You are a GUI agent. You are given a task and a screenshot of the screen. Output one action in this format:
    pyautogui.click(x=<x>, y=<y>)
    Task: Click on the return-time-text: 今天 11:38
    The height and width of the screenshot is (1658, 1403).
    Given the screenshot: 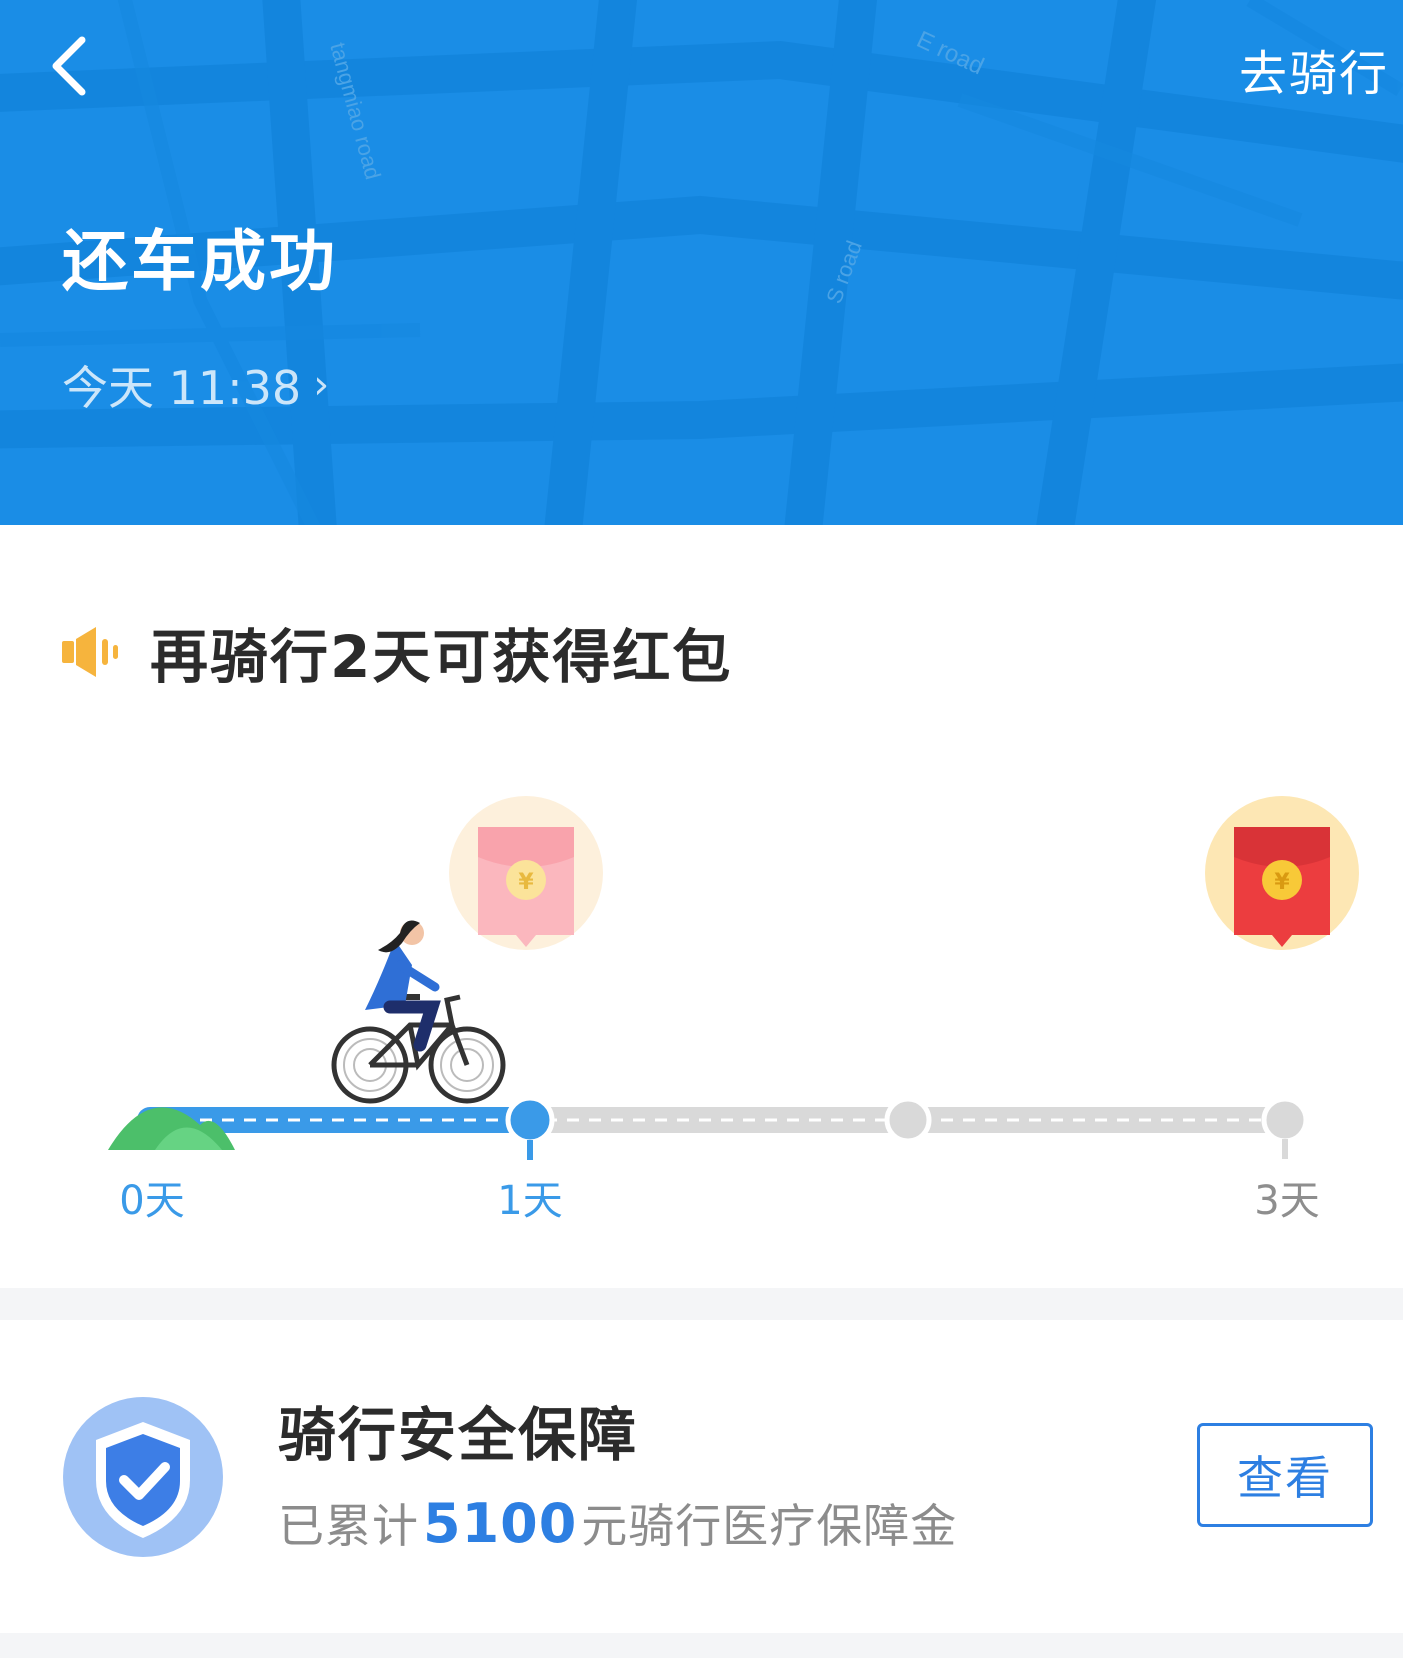 What is the action you would take?
    pyautogui.click(x=182, y=388)
    